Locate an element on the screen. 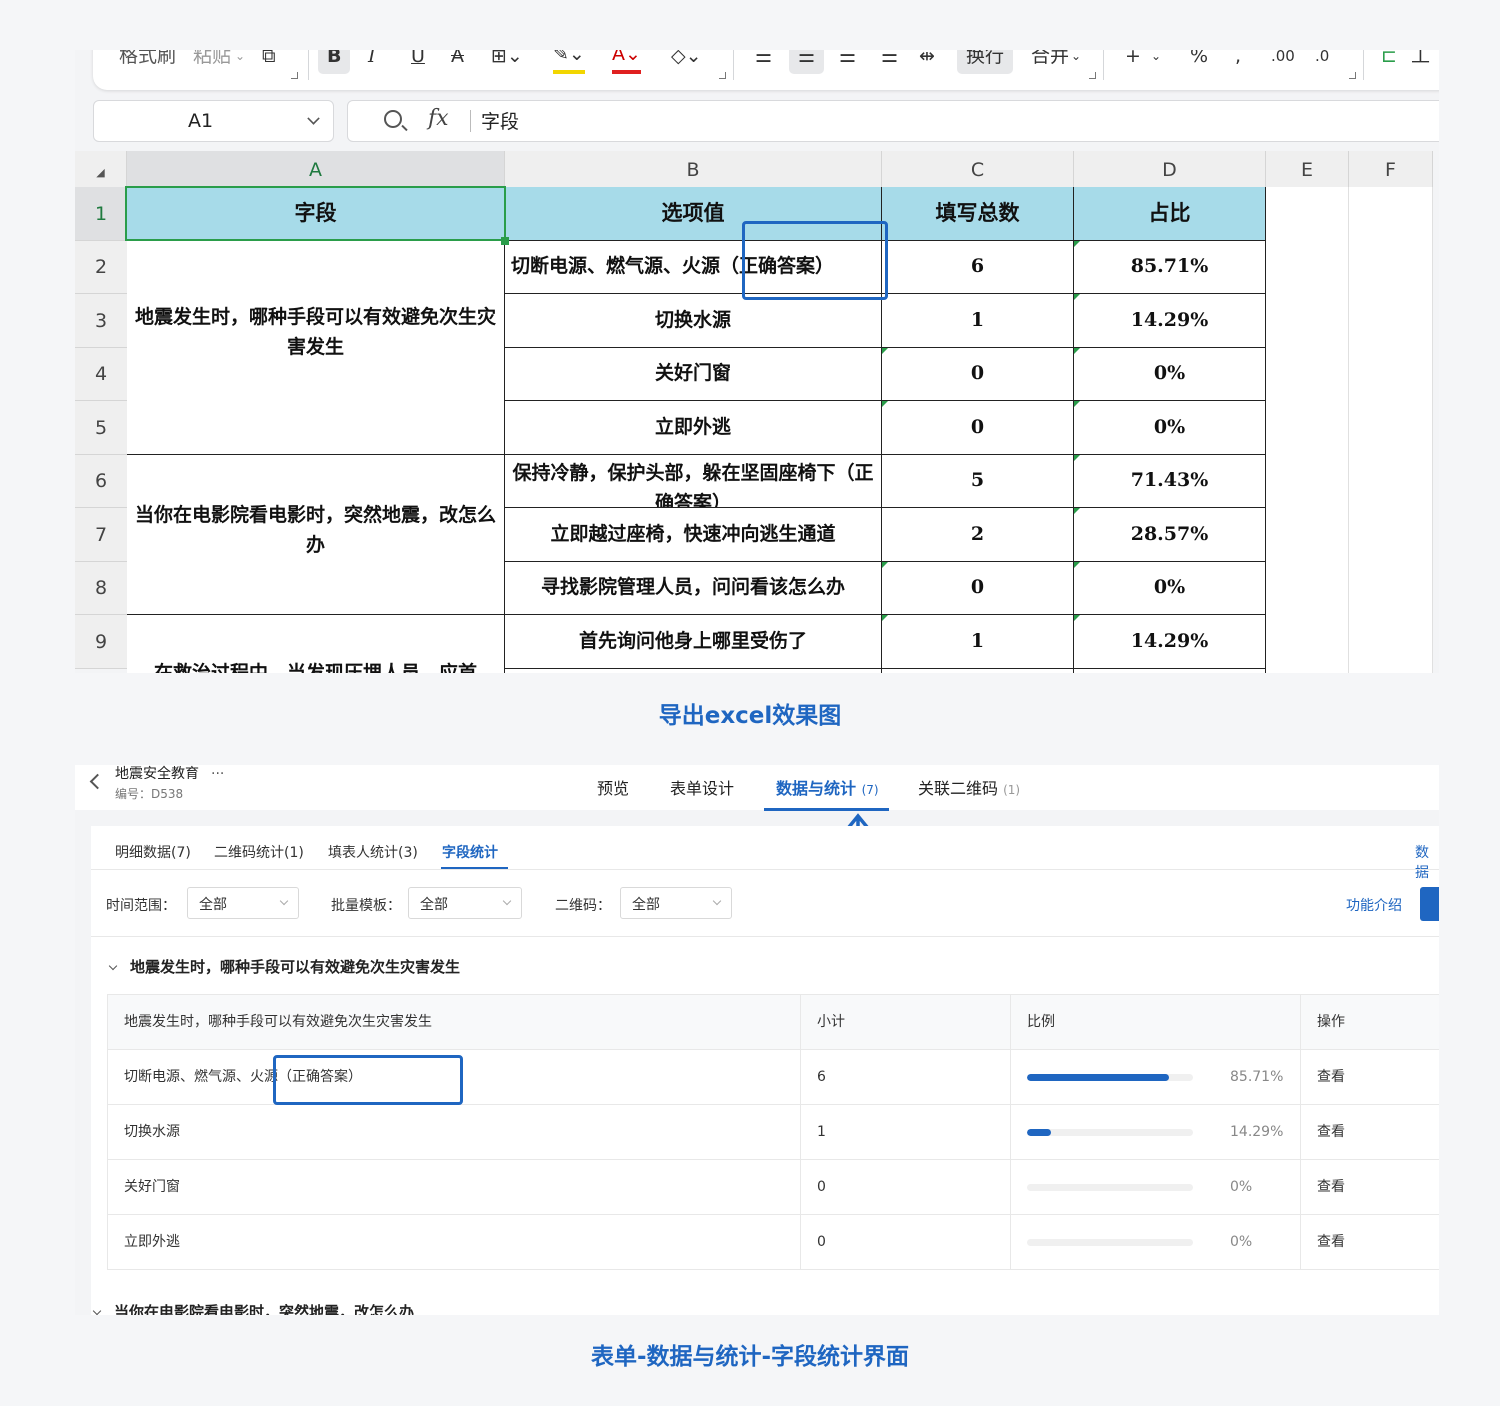  cell-c1: 填写总数 is located at coordinates (978, 214).